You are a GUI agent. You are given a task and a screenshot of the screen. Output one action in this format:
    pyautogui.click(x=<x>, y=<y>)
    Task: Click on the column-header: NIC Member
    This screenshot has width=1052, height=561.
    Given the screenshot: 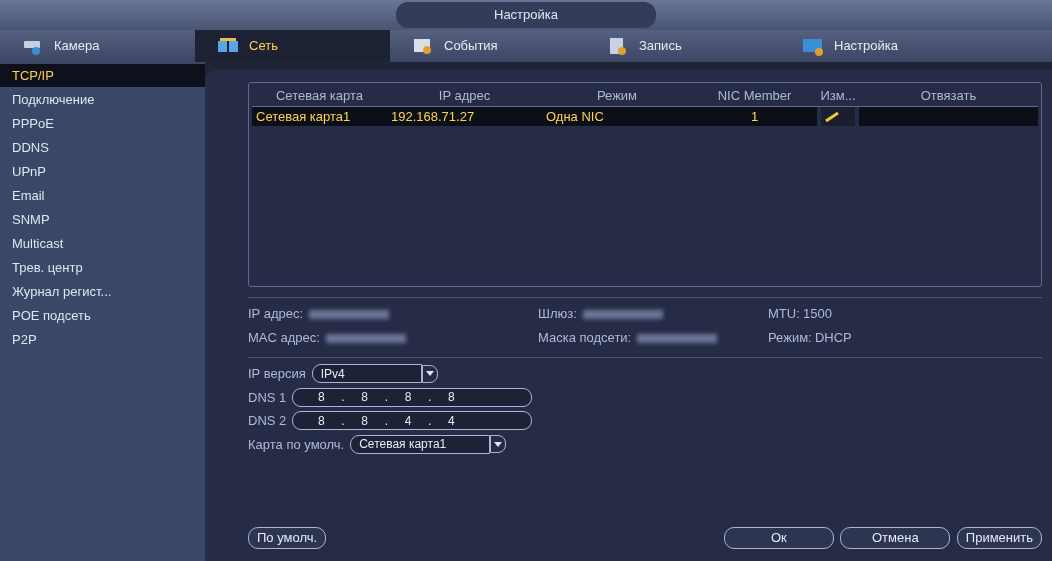 What is the action you would take?
    pyautogui.click(x=754, y=96)
    